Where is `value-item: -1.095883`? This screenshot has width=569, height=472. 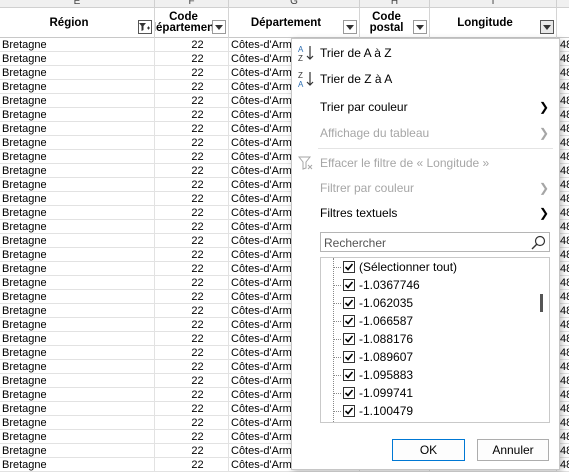
value-item: -1.095883 is located at coordinates (426, 375).